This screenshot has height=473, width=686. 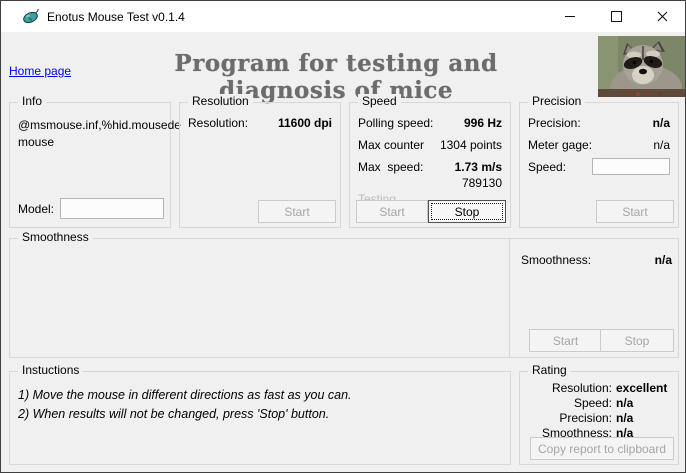 I want to click on close-button, so click(x=662, y=16).